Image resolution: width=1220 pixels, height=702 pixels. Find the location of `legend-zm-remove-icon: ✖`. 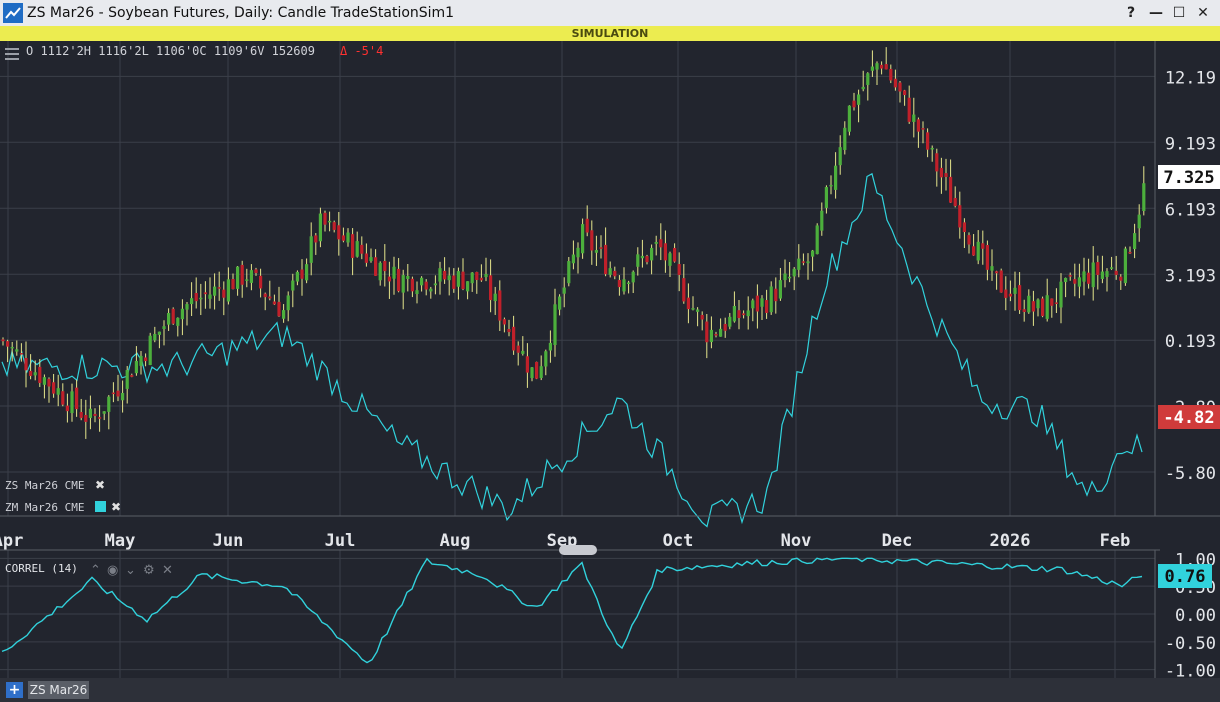

legend-zm-remove-icon: ✖ is located at coordinates (116, 507).